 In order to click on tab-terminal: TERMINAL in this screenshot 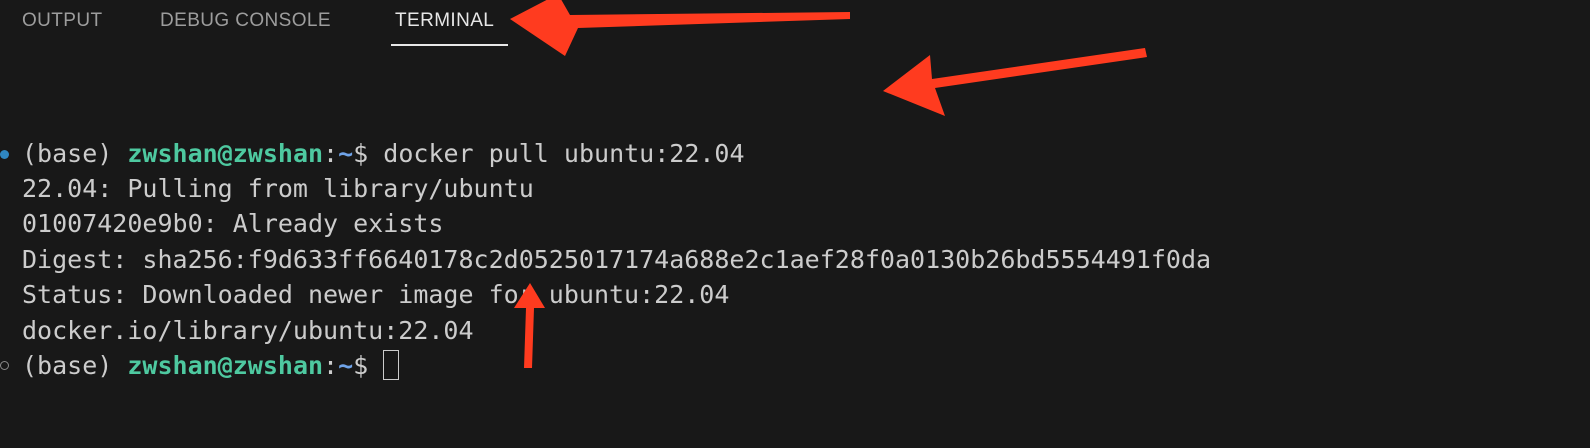, I will do `click(444, 21)`.